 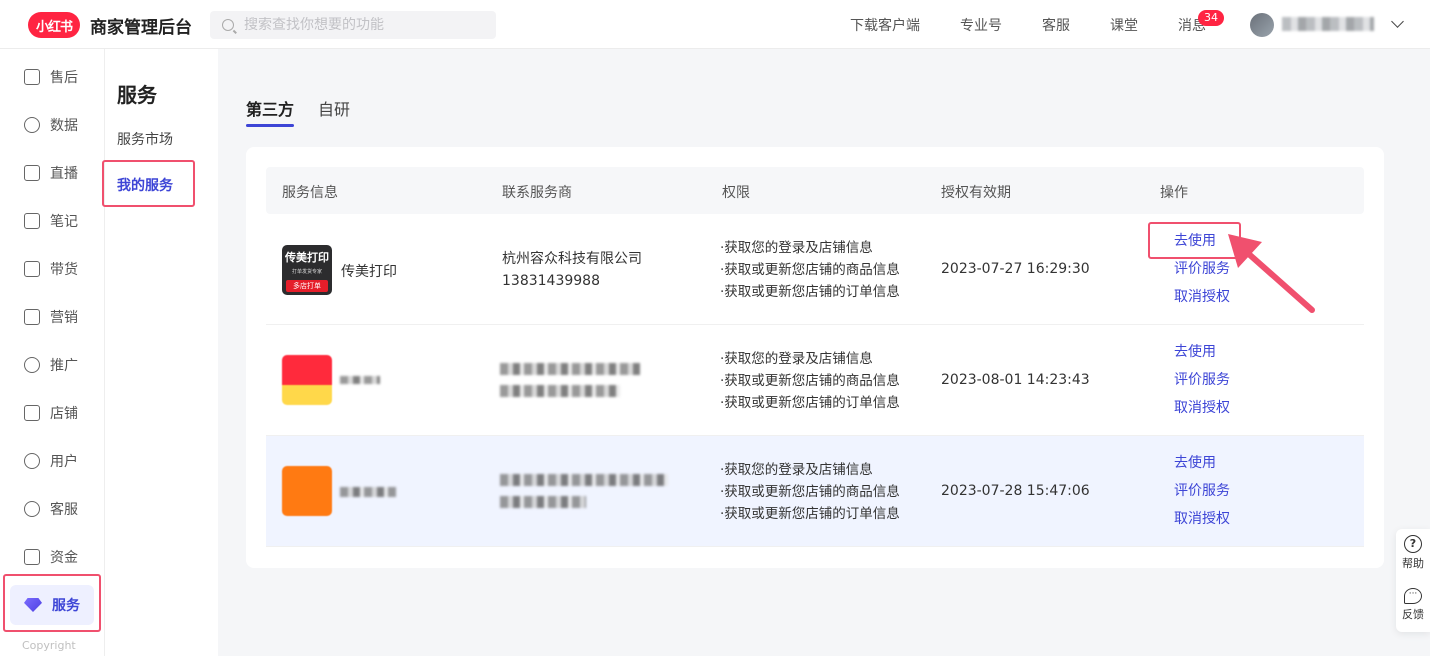 What do you see at coordinates (572, 270) in the screenshot?
I see `vendor-info: 杭州容众科技有限公司 13831439988` at bounding box center [572, 270].